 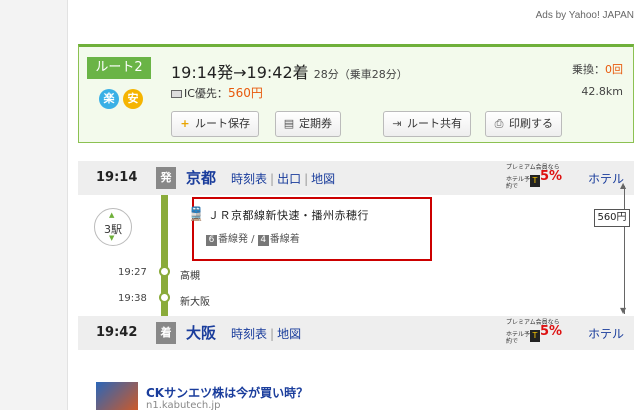 I want to click on share-route-button: ⇥ ルート共有, so click(x=427, y=124).